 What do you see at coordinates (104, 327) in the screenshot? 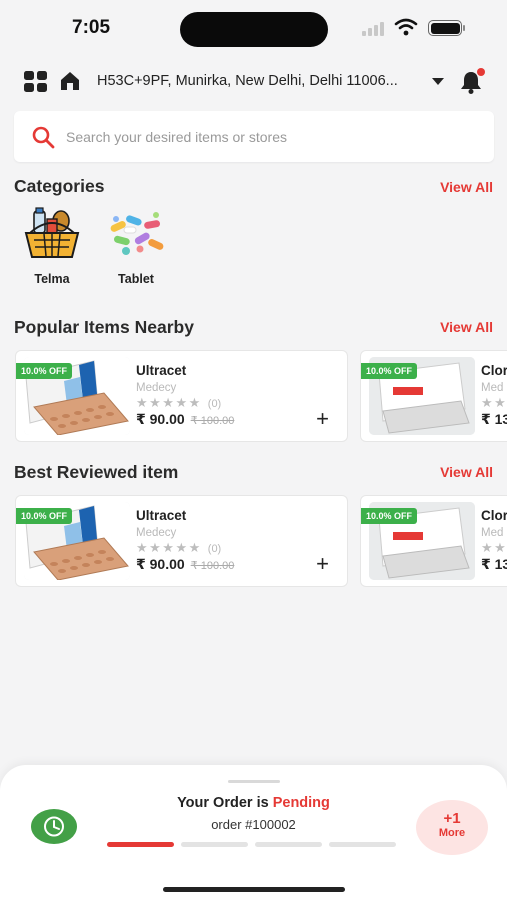
I see `popular-items-title: Popular Items Nearby` at bounding box center [104, 327].